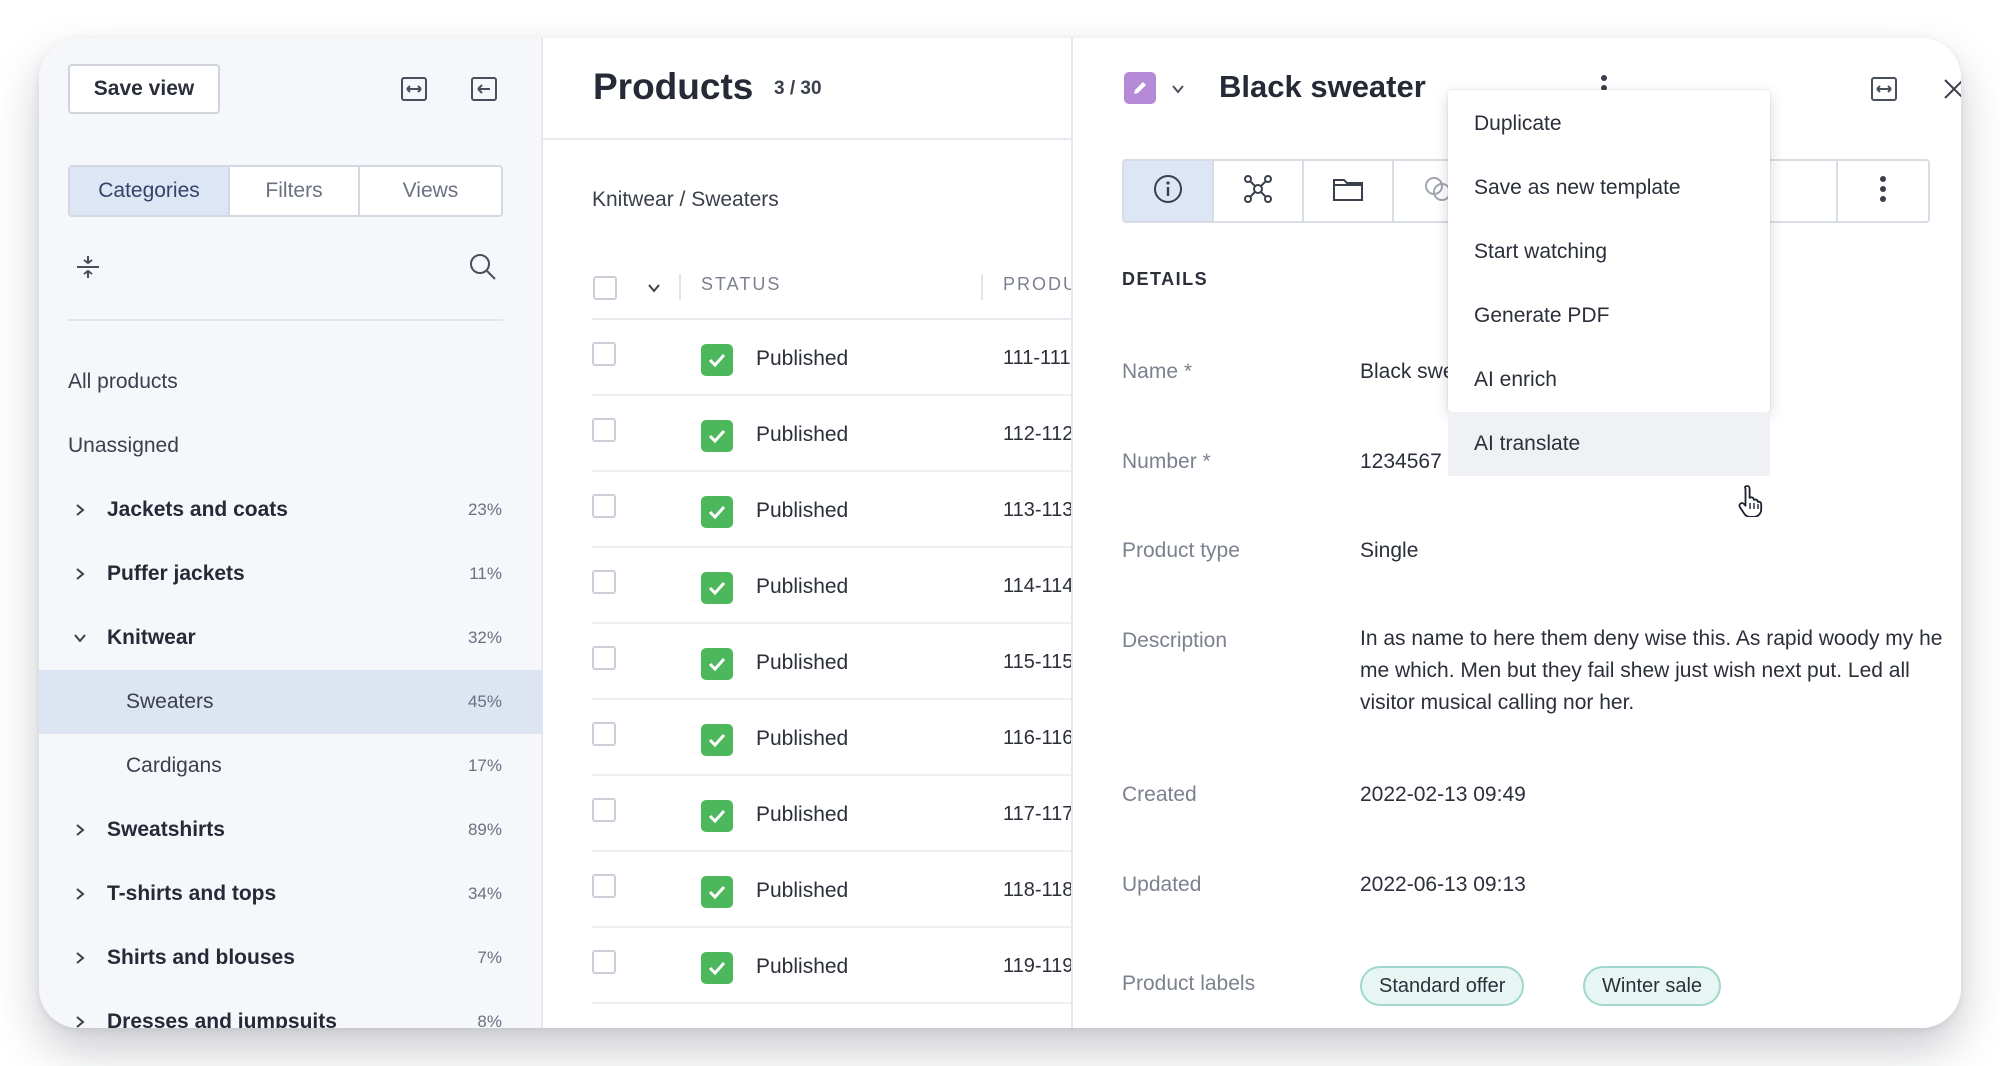  I want to click on field-value-product-type: Single, so click(1389, 551).